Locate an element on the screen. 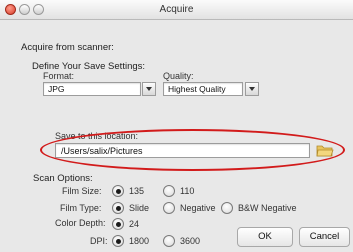 Image resolution: width=353 pixels, height=252 pixels. dpi-1800-radio is located at coordinates (118, 241).